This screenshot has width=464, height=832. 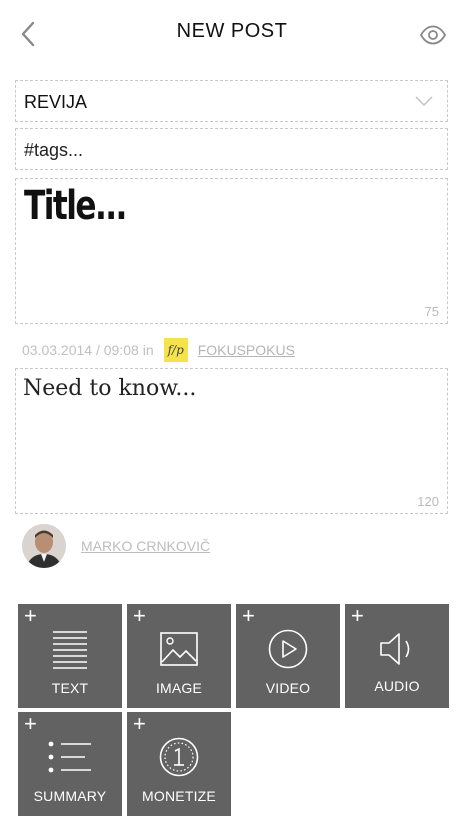 I want to click on bullet-list-icon, so click(x=70, y=757).